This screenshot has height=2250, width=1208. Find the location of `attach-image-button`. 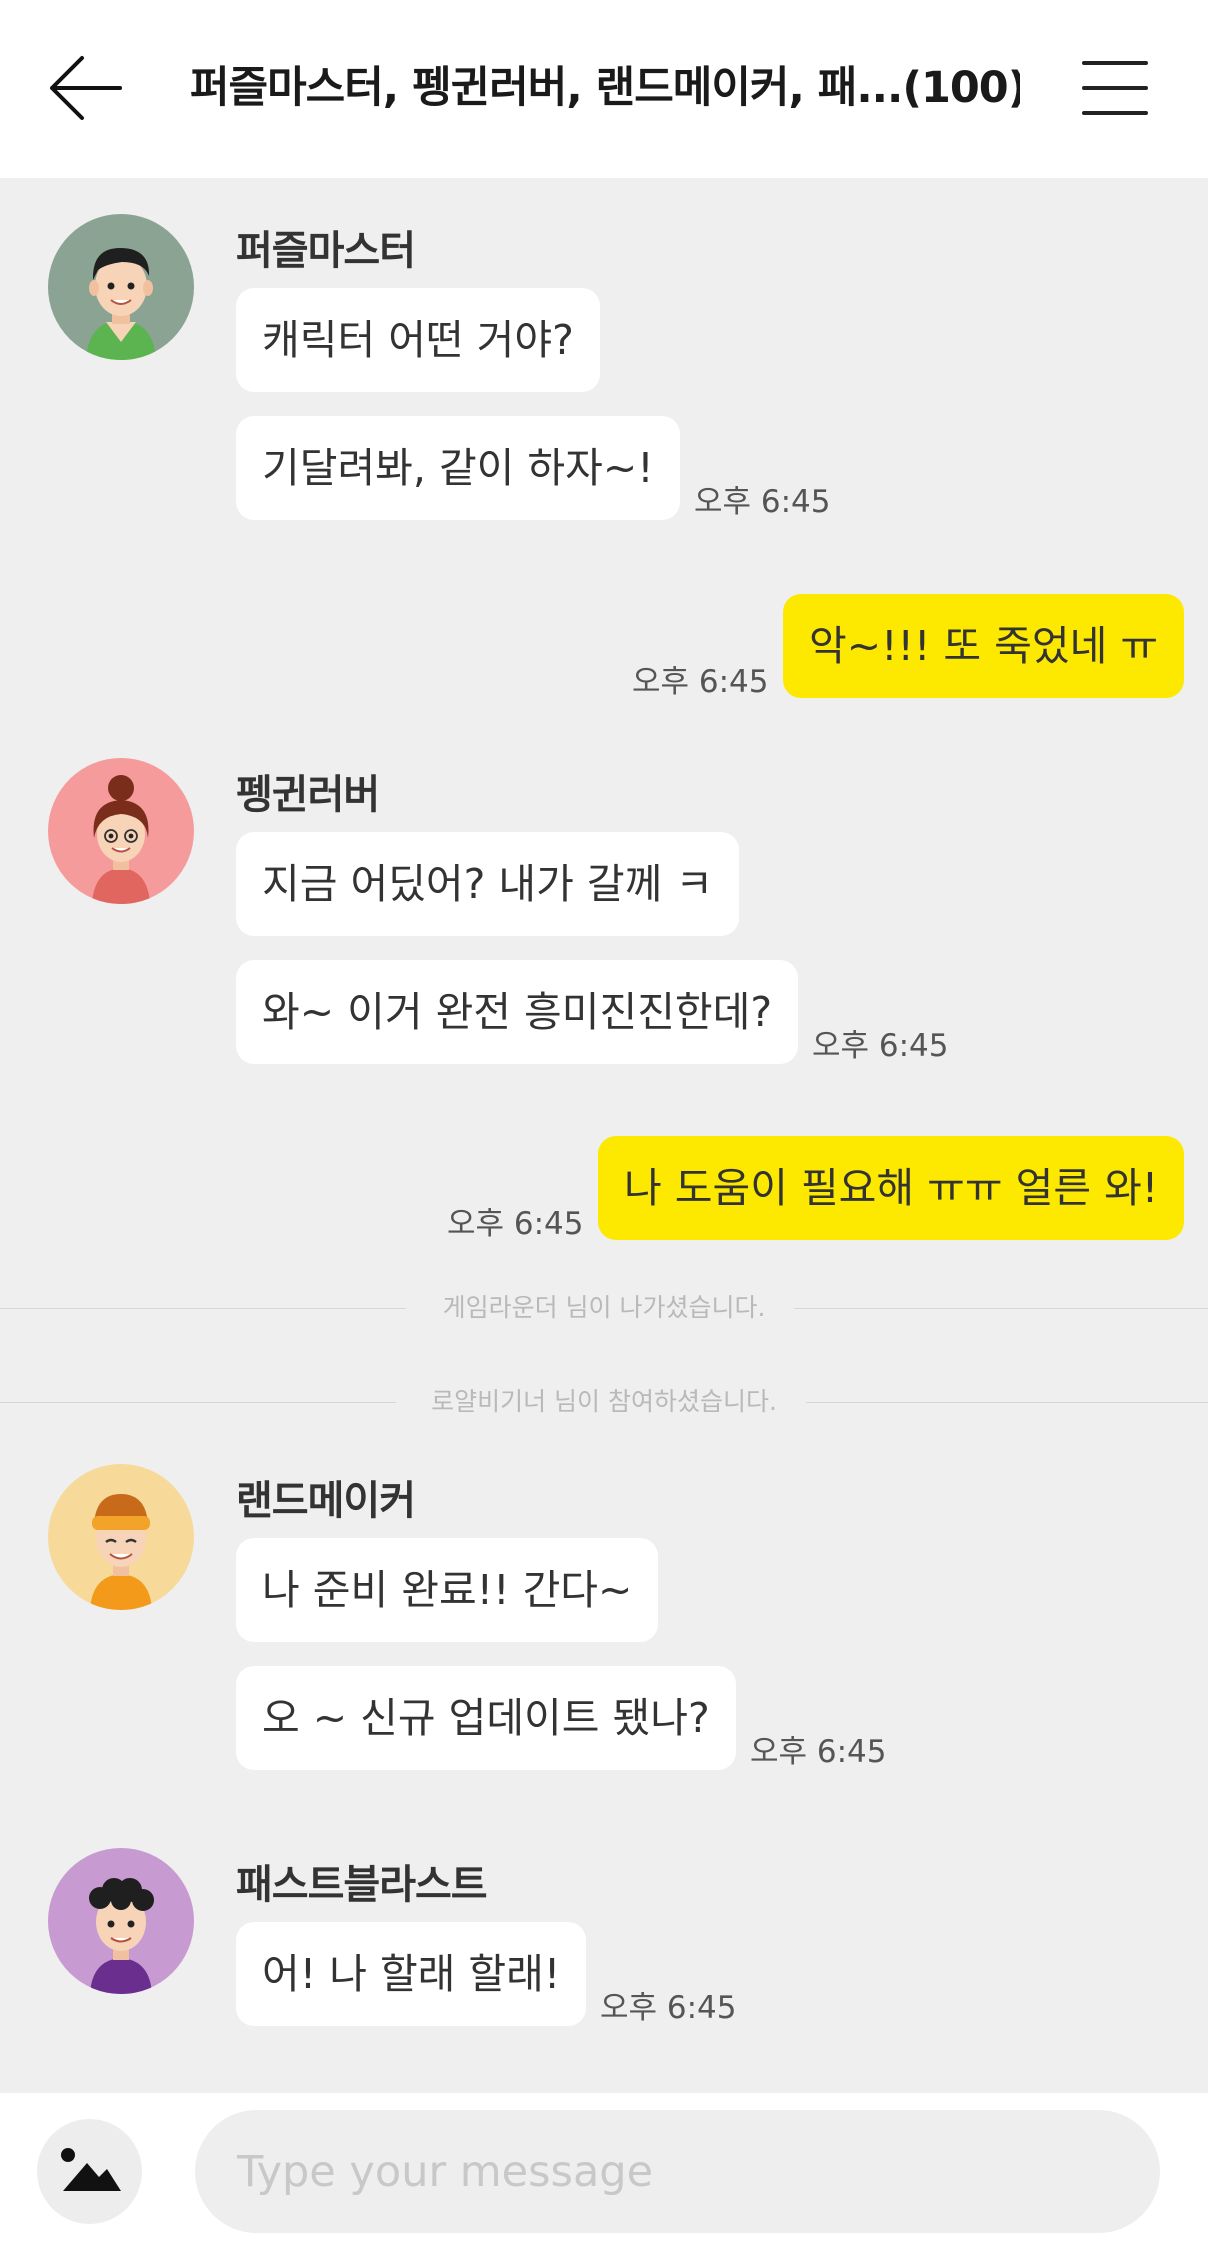

attach-image-button is located at coordinates (89, 2171).